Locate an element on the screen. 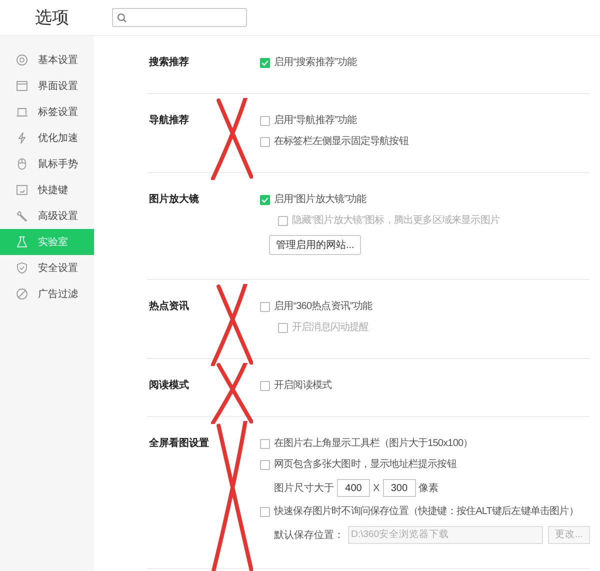 The height and width of the screenshot is (571, 600). number-field: 300 is located at coordinates (399, 488).